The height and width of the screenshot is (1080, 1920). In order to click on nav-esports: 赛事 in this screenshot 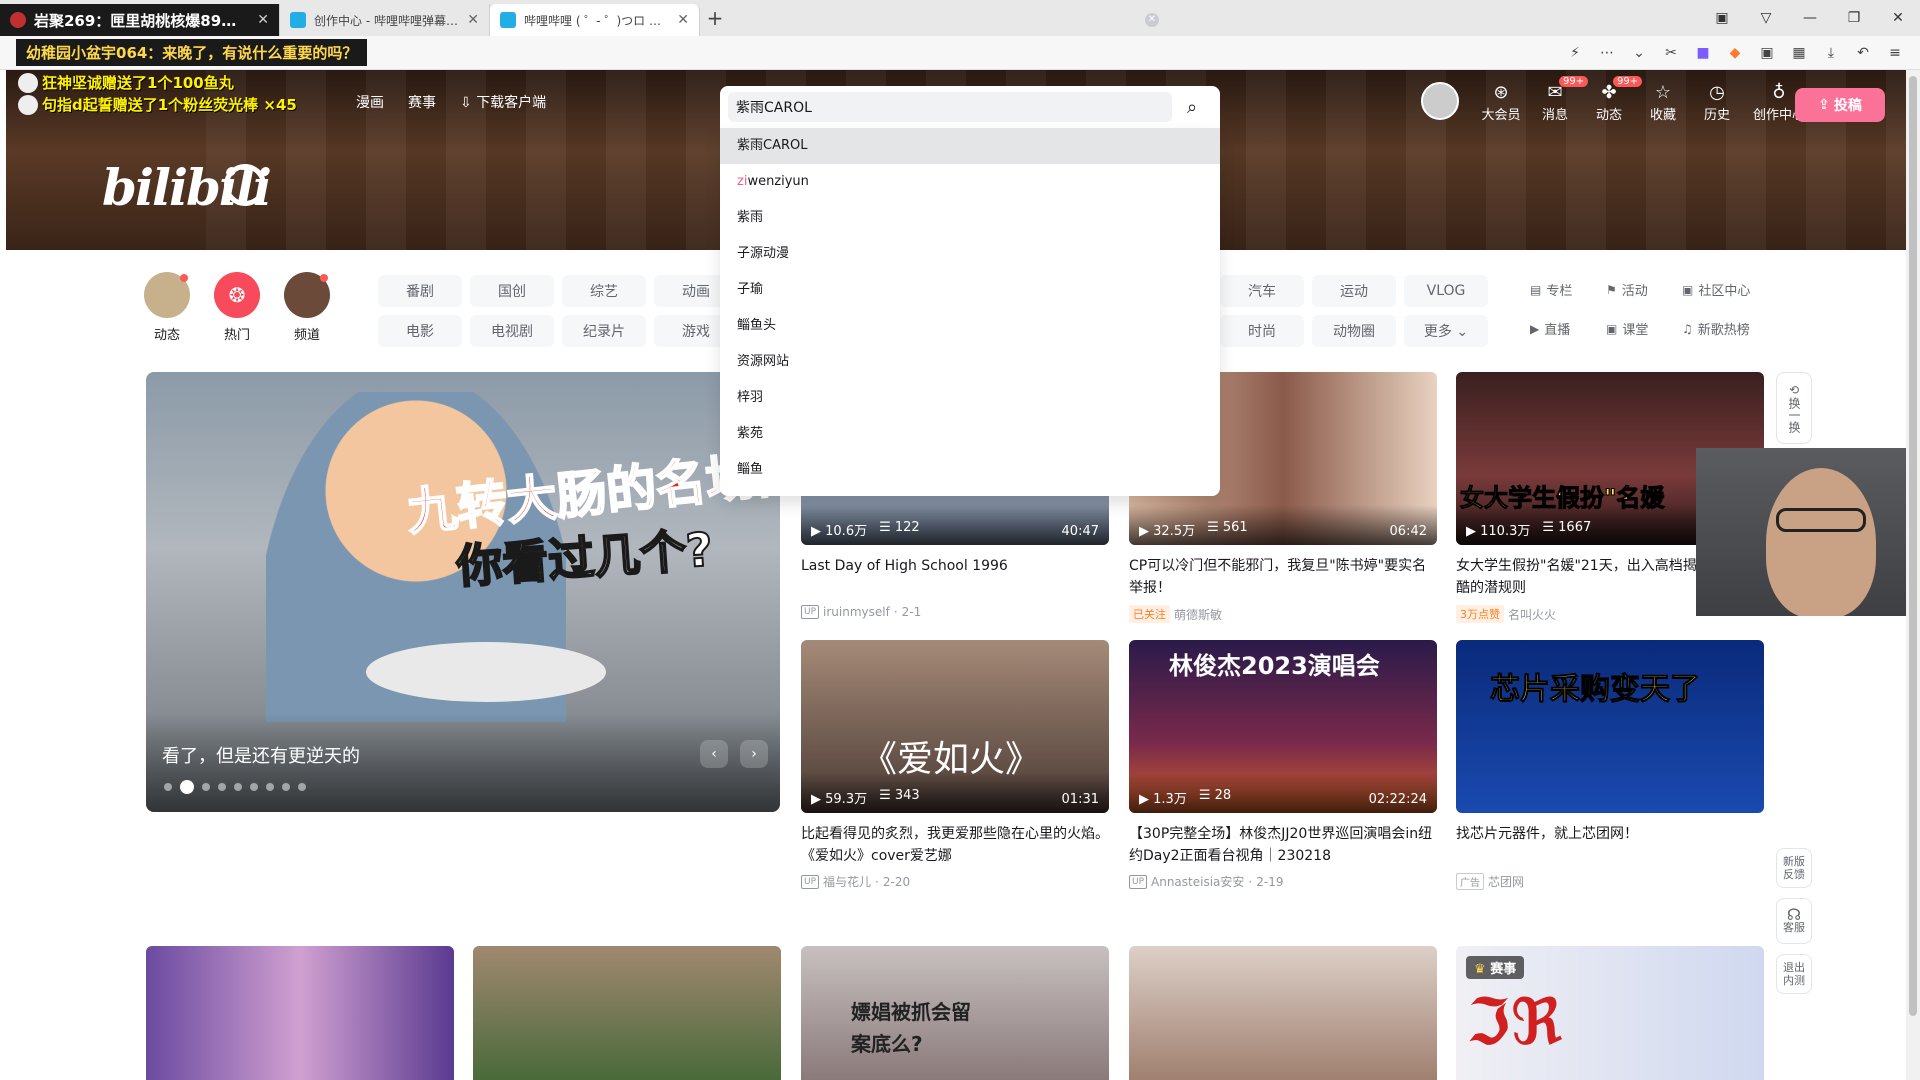, I will do `click(422, 102)`.